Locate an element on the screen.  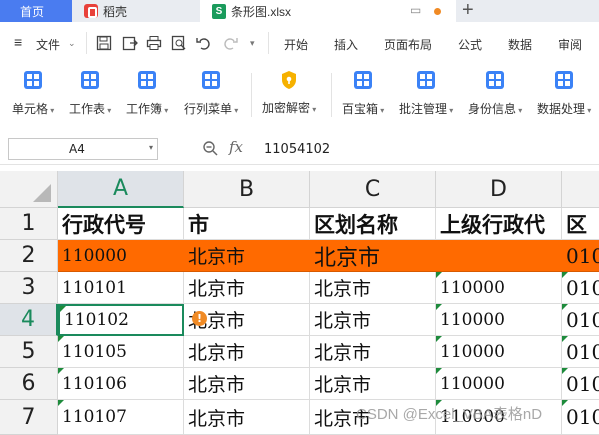
cell-e7: 010 is located at coordinates (580, 417).